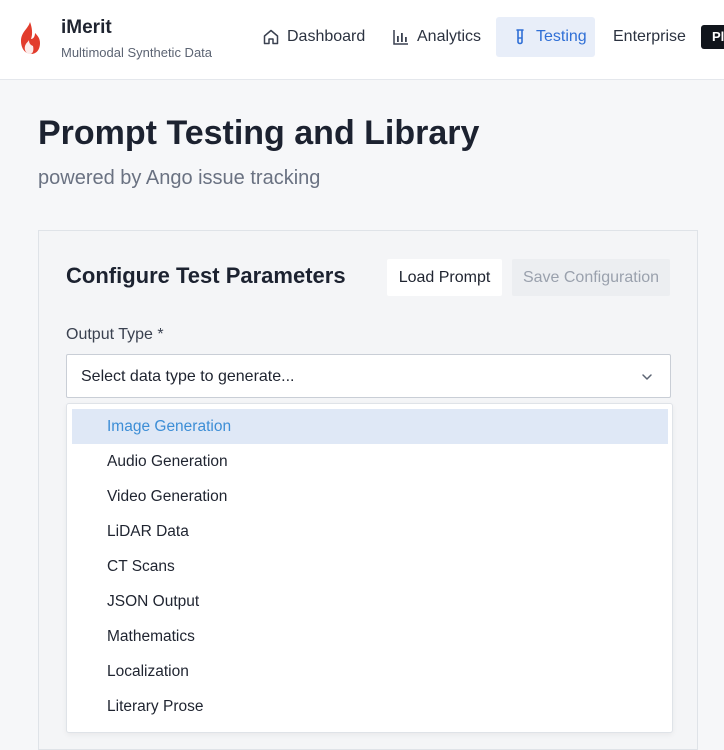  I want to click on nav-dark-button: Pl, so click(712, 37).